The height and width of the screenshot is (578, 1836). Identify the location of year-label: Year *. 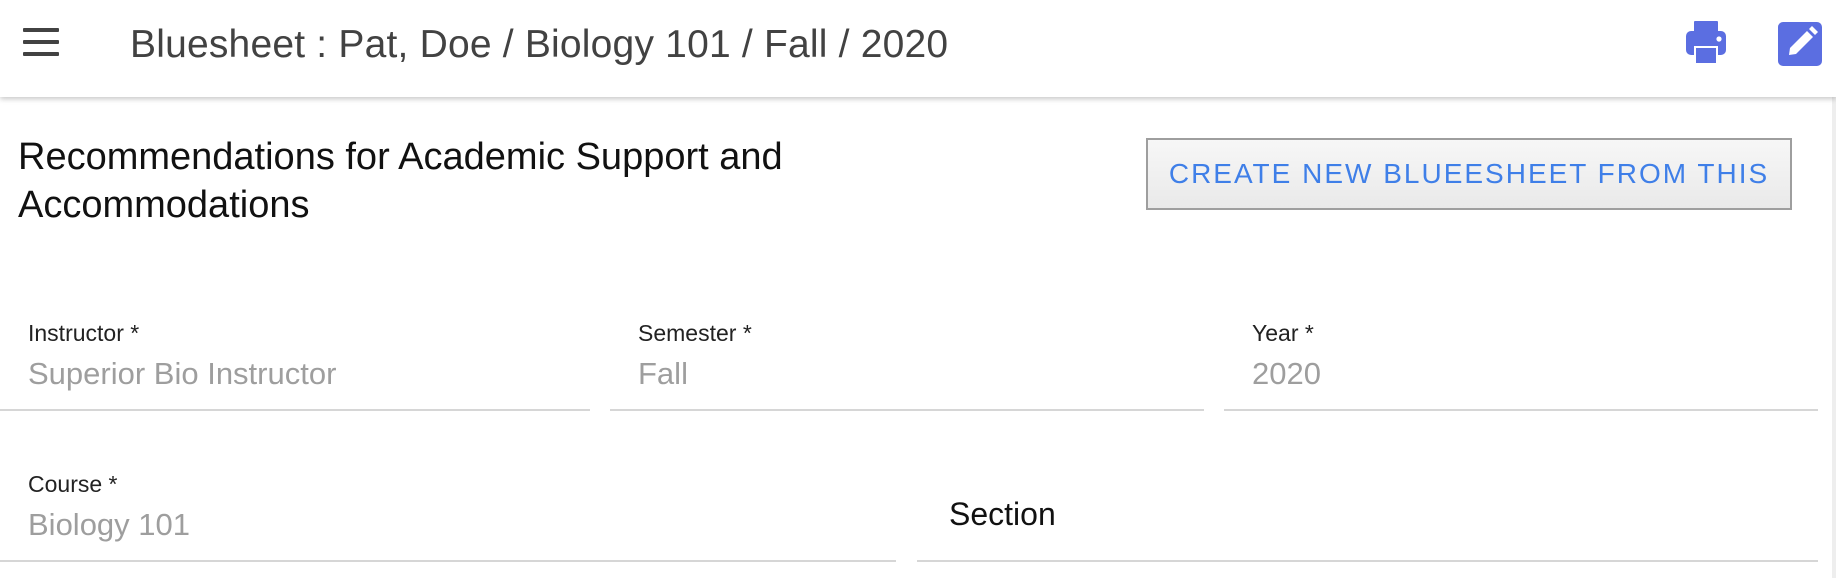
(1283, 333).